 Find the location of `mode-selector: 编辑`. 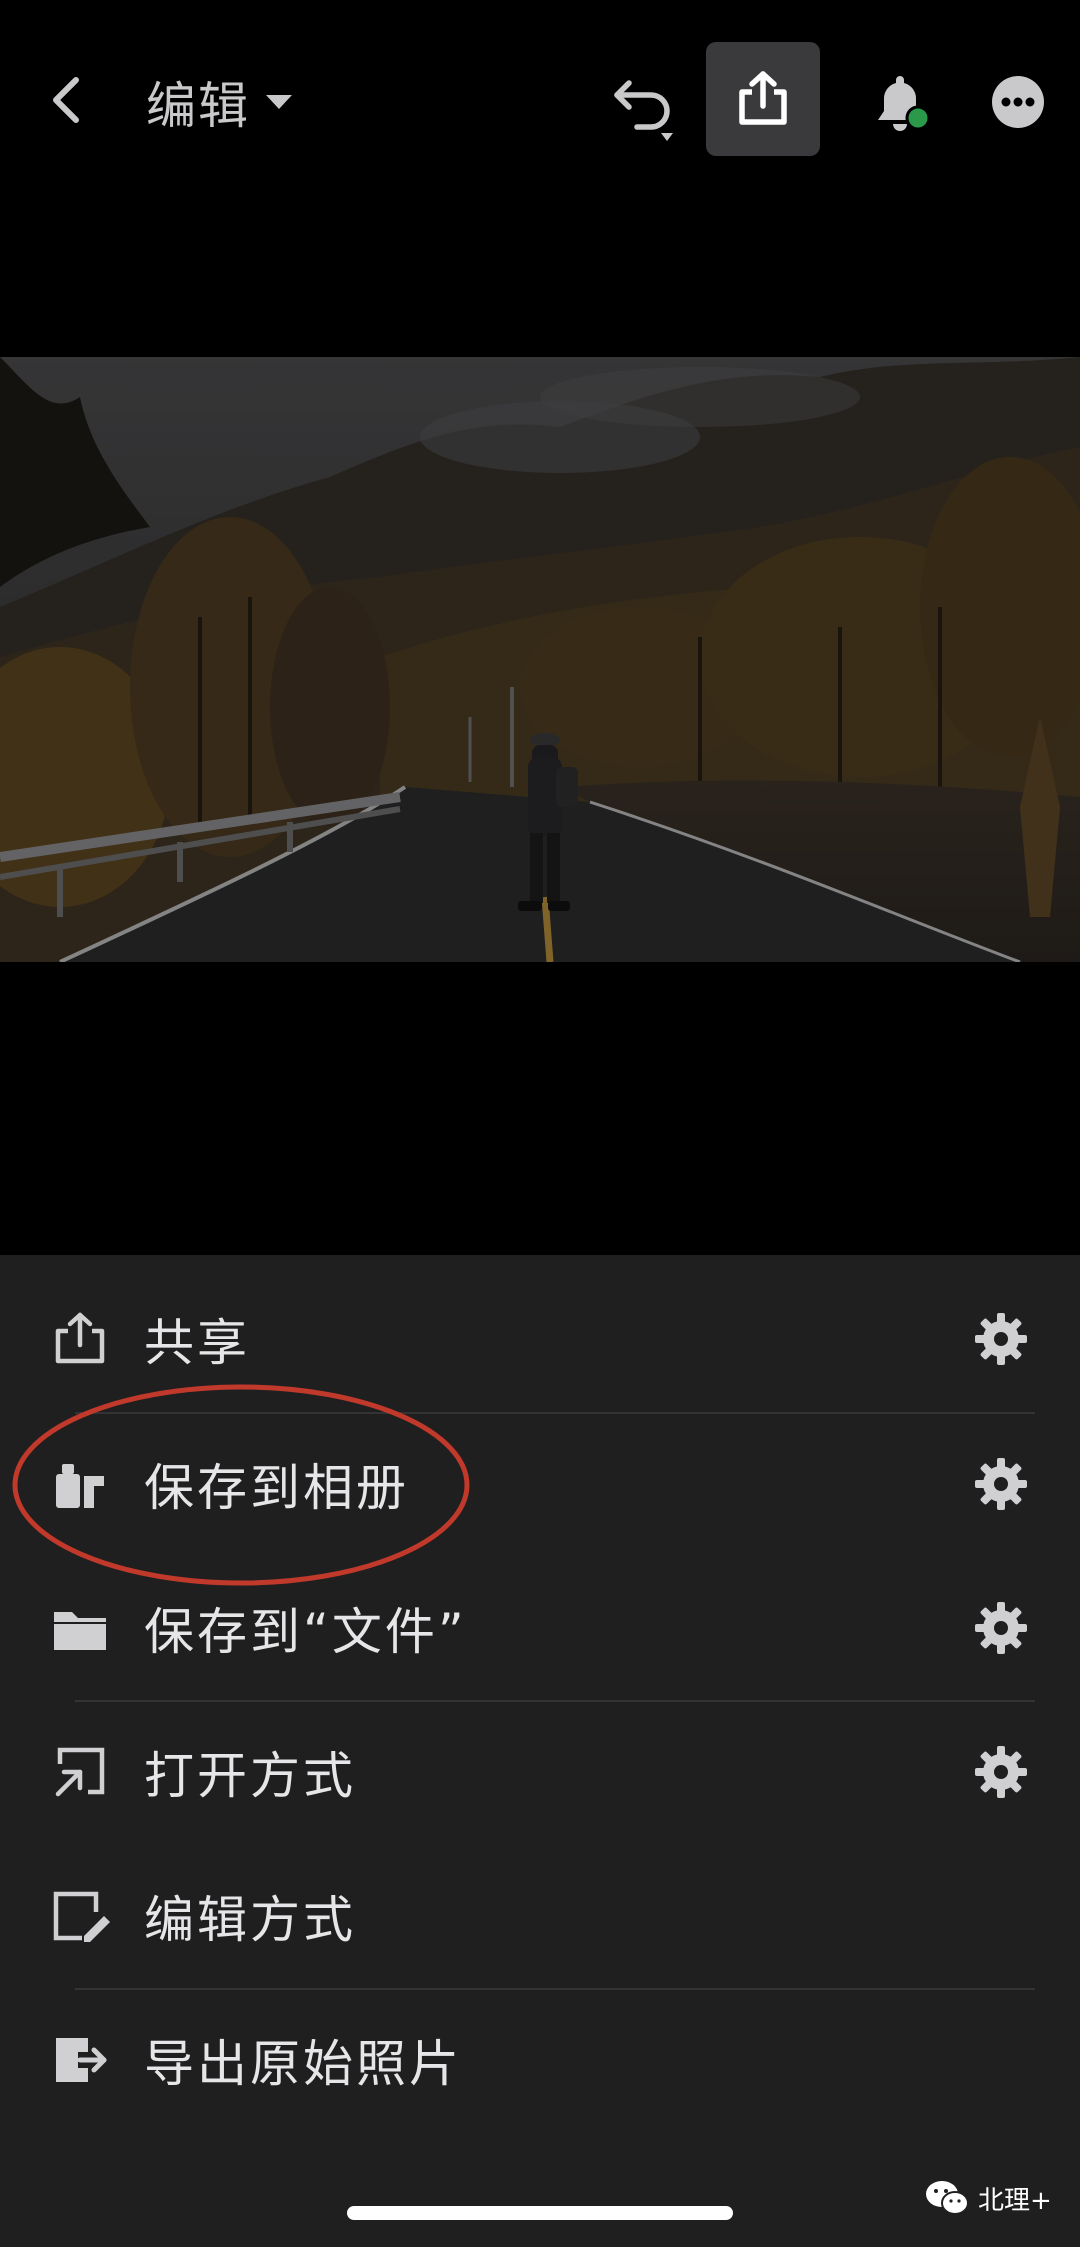

mode-selector: 编辑 is located at coordinates (220, 102).